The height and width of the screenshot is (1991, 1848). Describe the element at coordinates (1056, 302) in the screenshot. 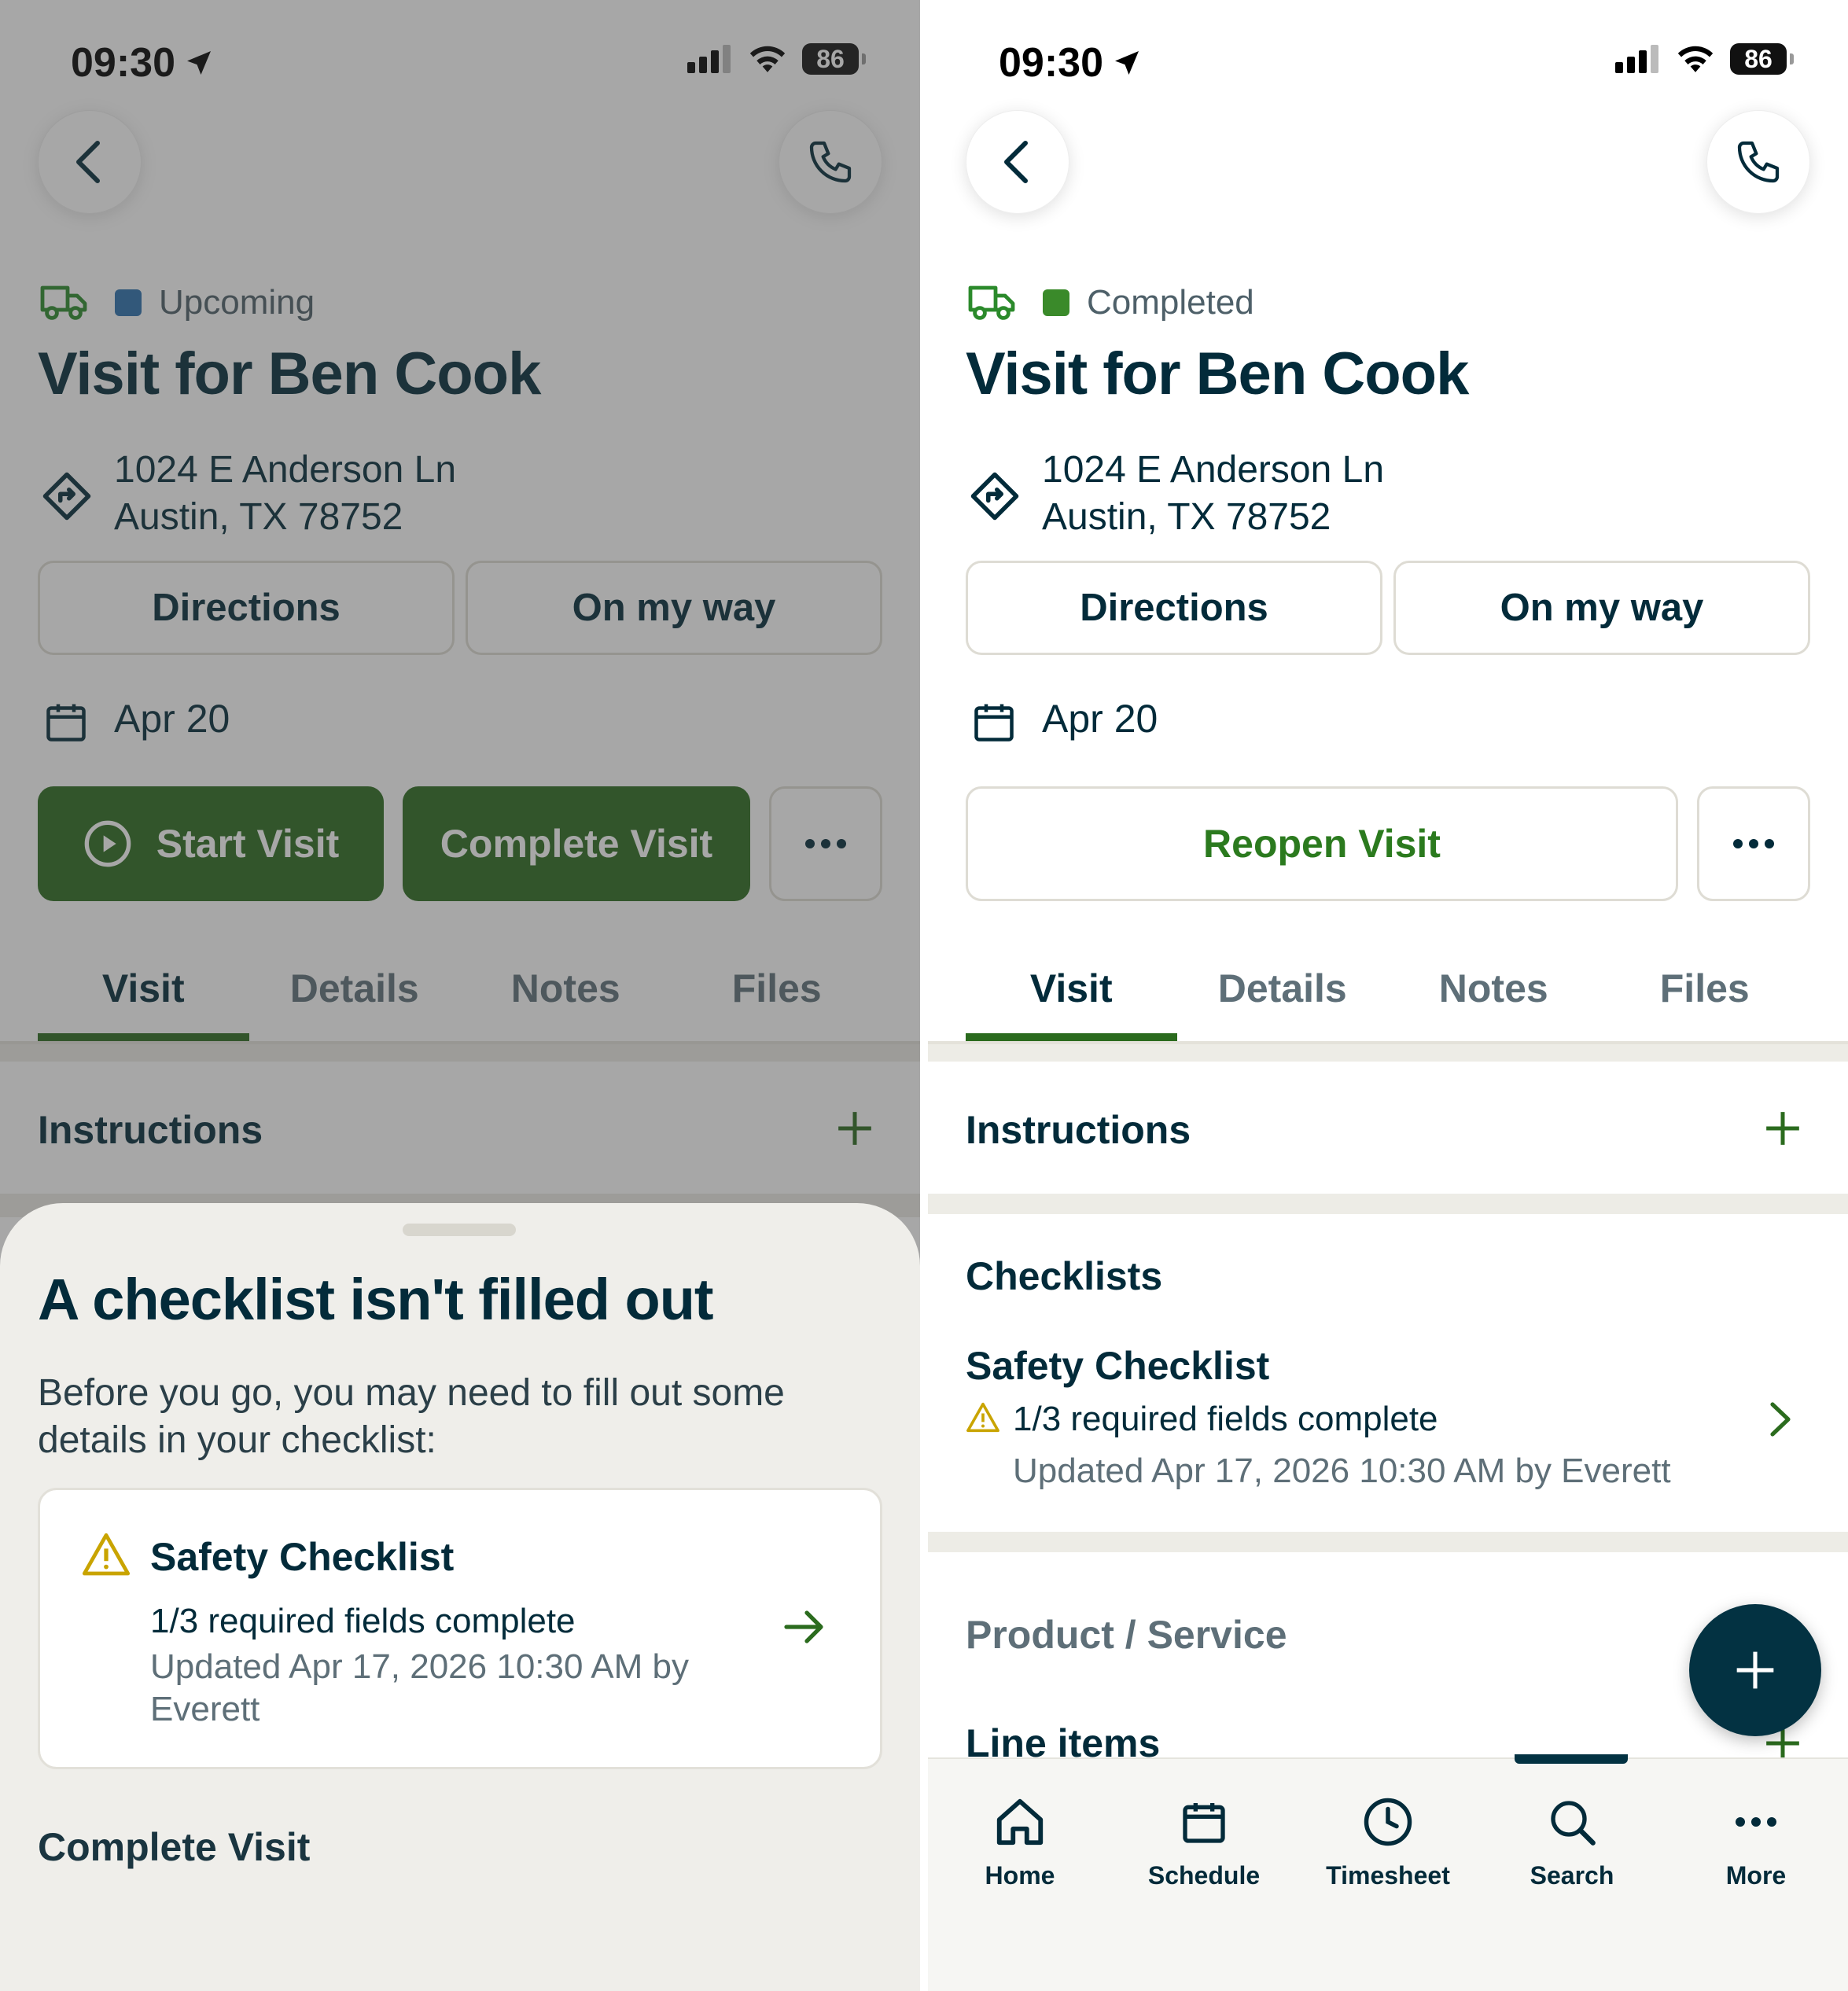

I see `status-dot` at that location.